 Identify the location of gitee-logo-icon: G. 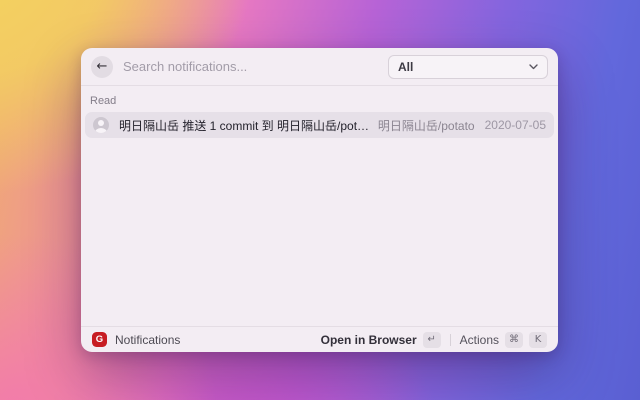
(99, 339).